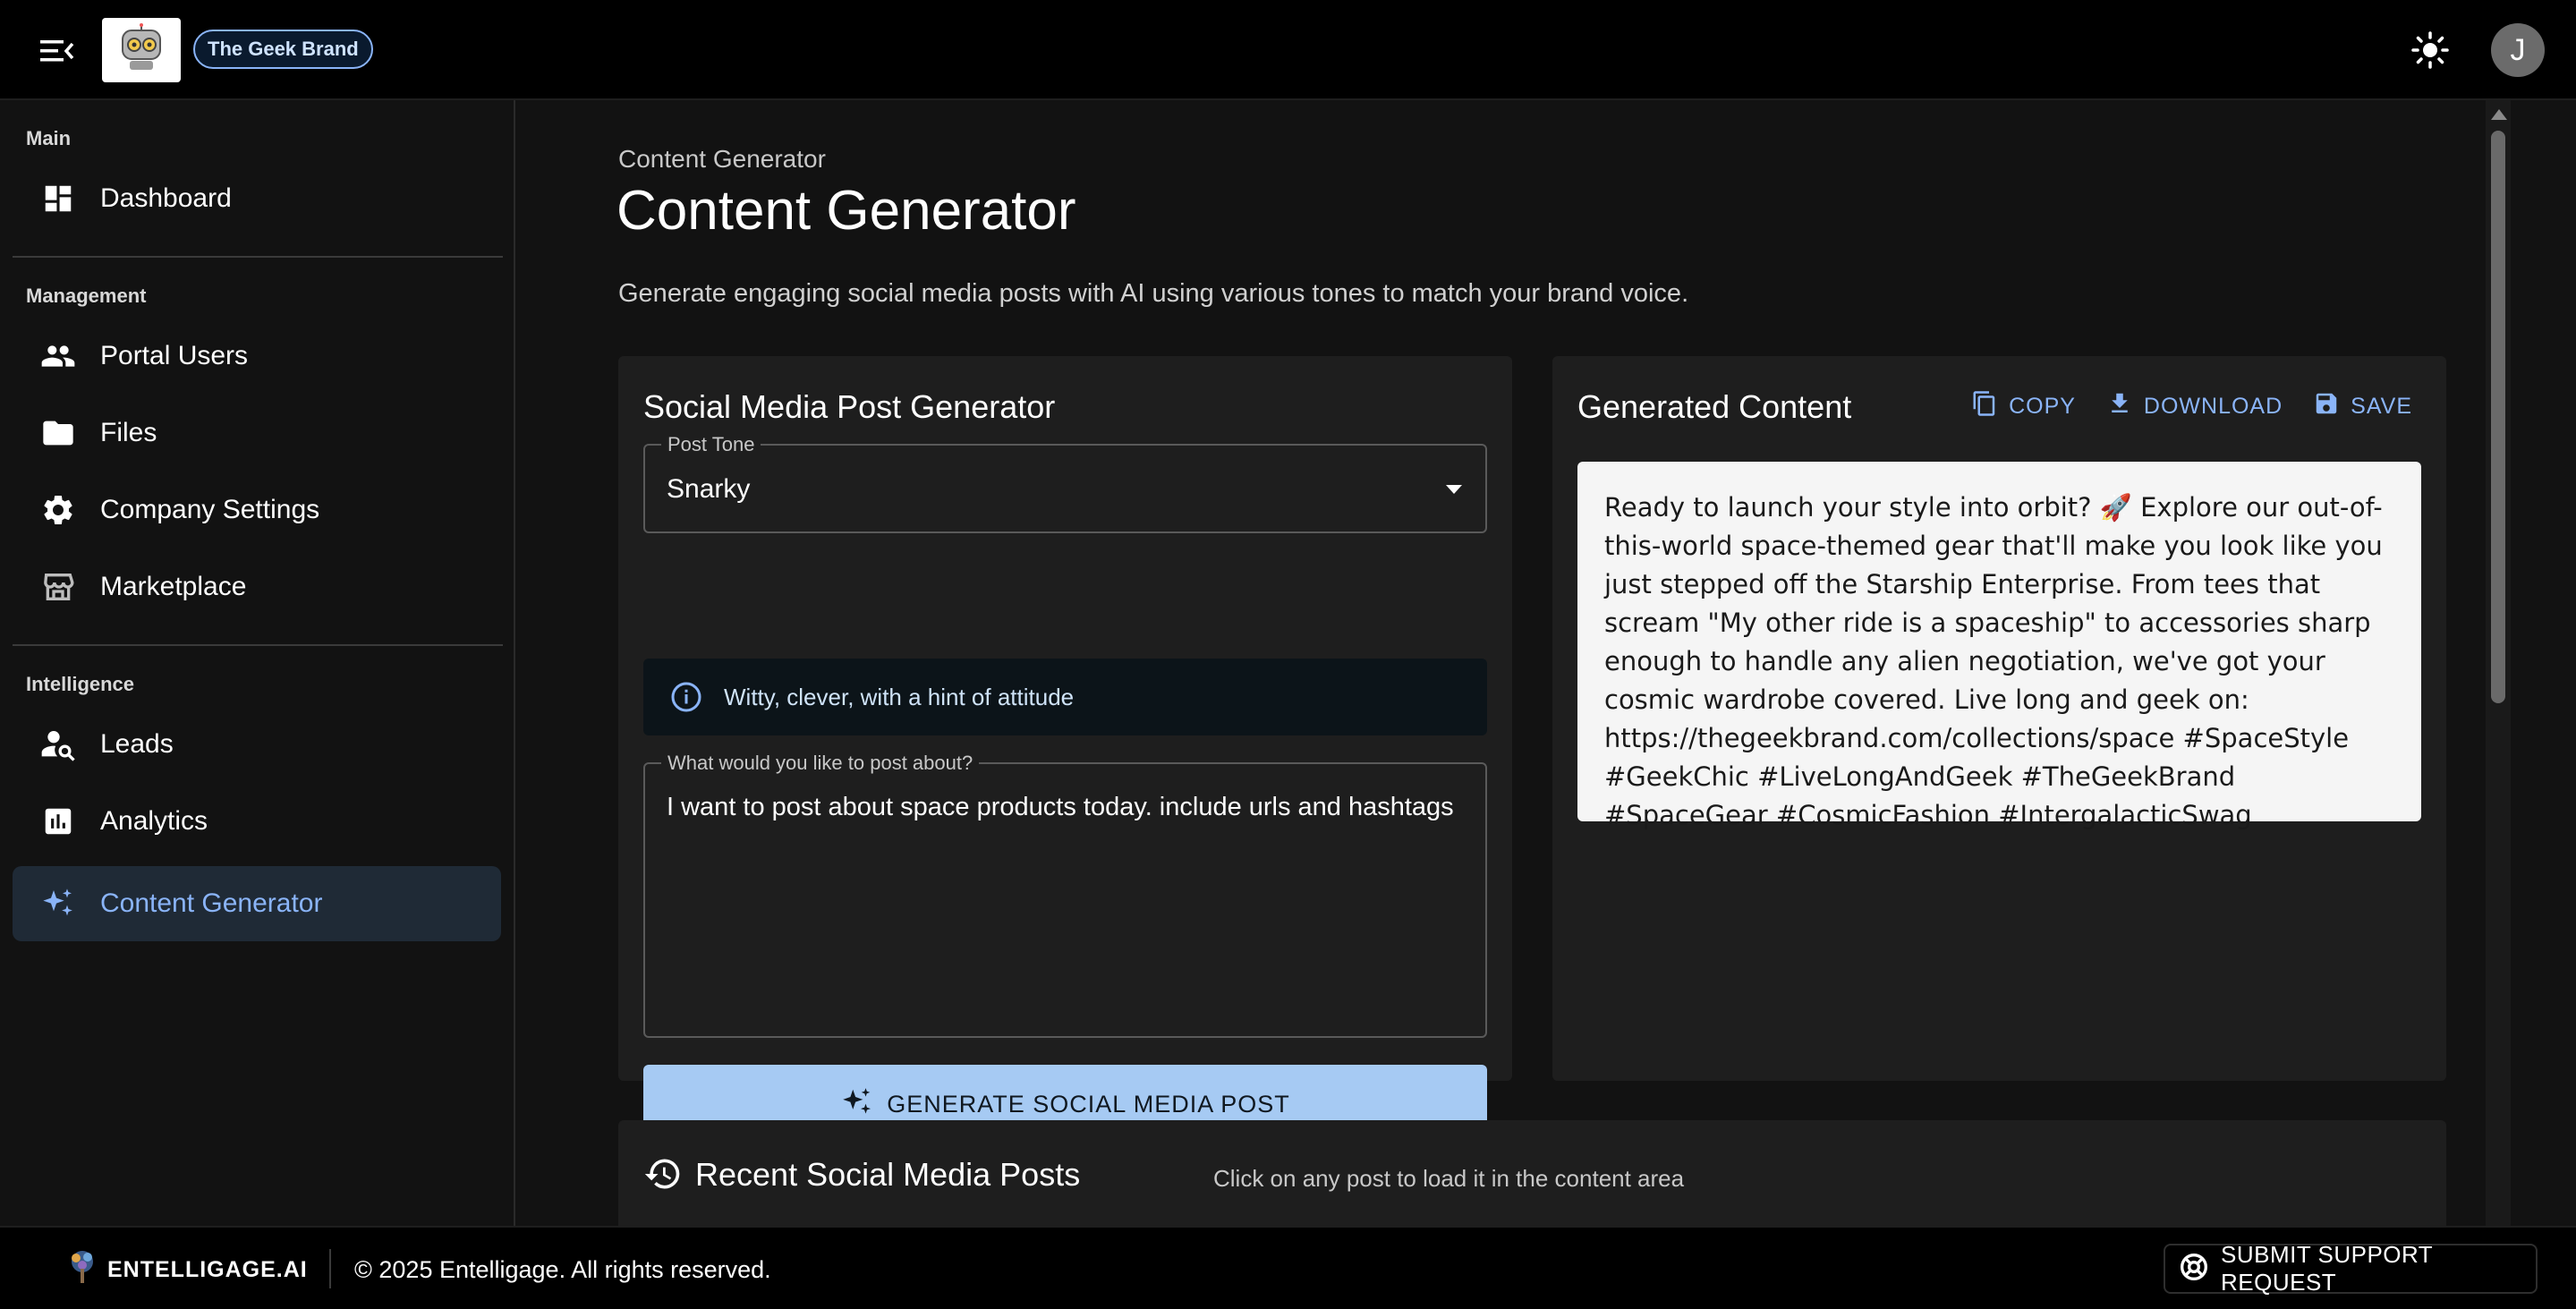 The image size is (2576, 1309). I want to click on recent-posts-title: Recent Social Media Posts, so click(888, 1174).